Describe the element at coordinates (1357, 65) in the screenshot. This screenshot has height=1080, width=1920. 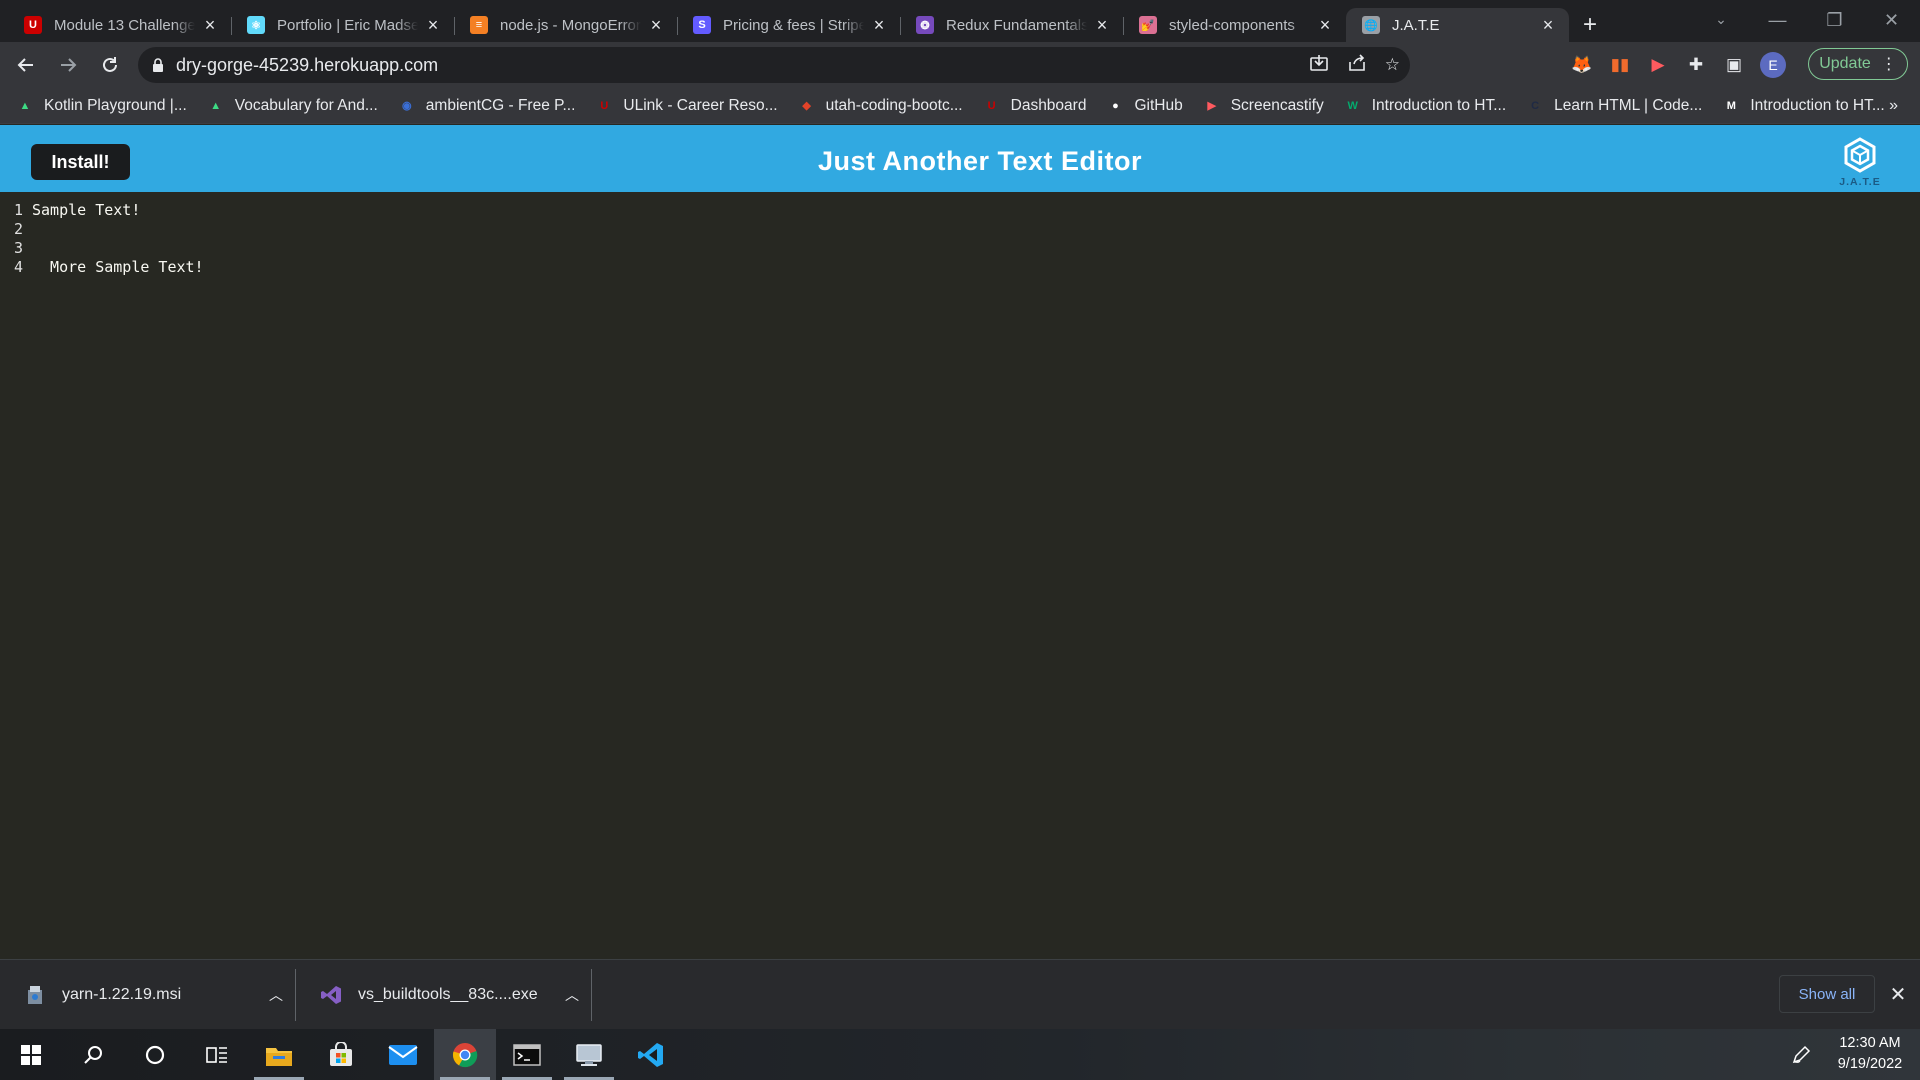
I see `share-icon` at that location.